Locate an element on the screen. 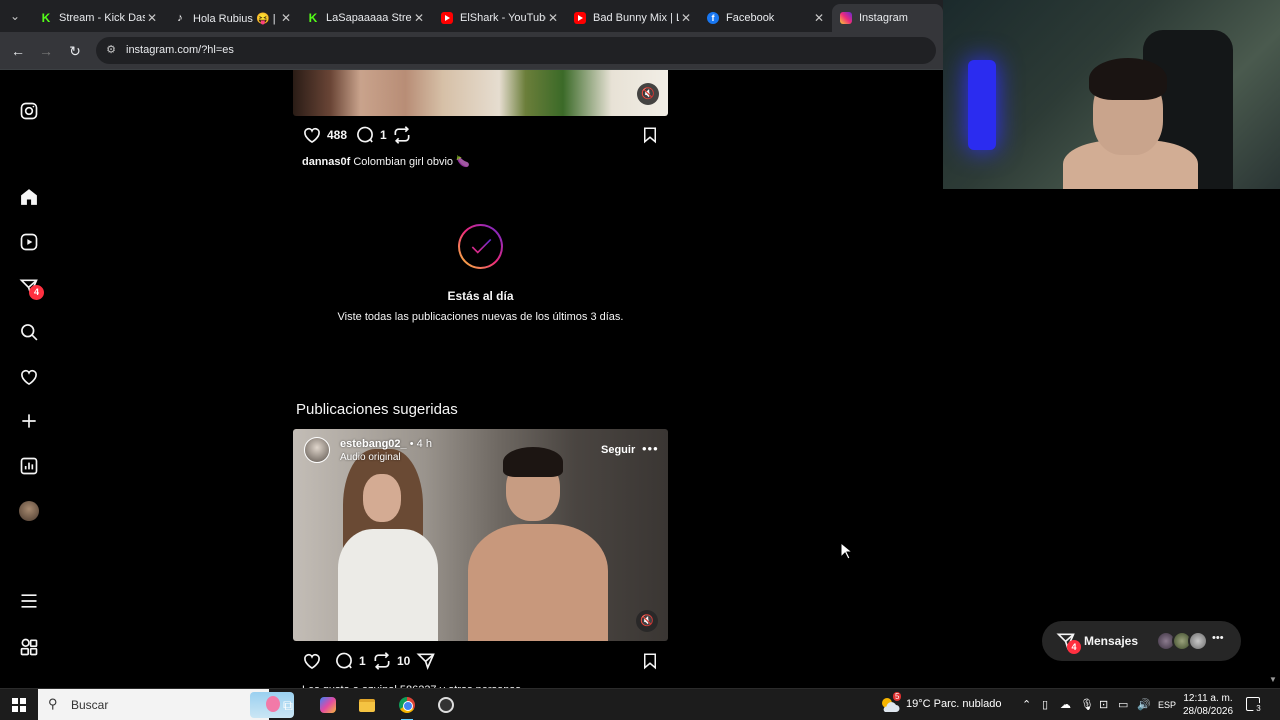 This screenshot has height=720, width=1280. menu-hamburger-icon is located at coordinates (29, 601).